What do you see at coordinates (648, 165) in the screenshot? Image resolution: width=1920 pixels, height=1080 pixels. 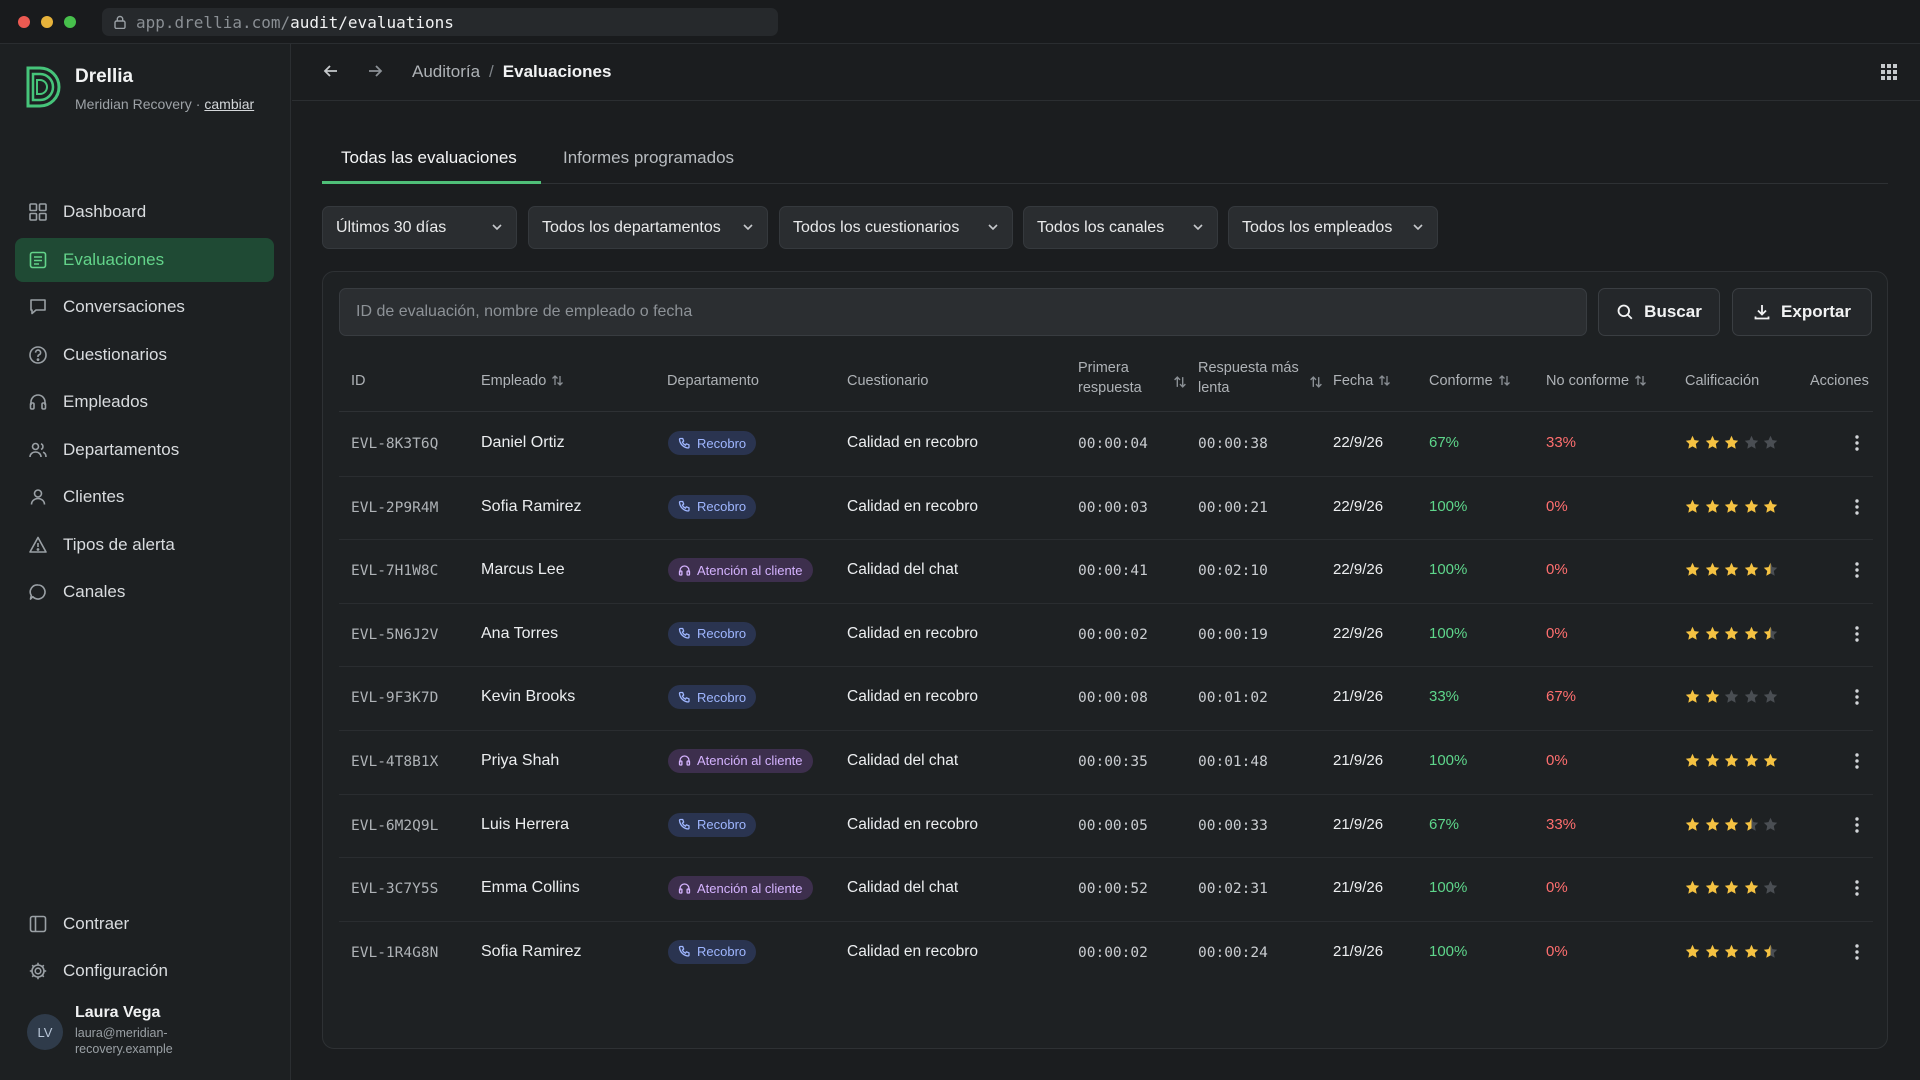 I see `tab-informes-programados: Informes programados` at bounding box center [648, 165].